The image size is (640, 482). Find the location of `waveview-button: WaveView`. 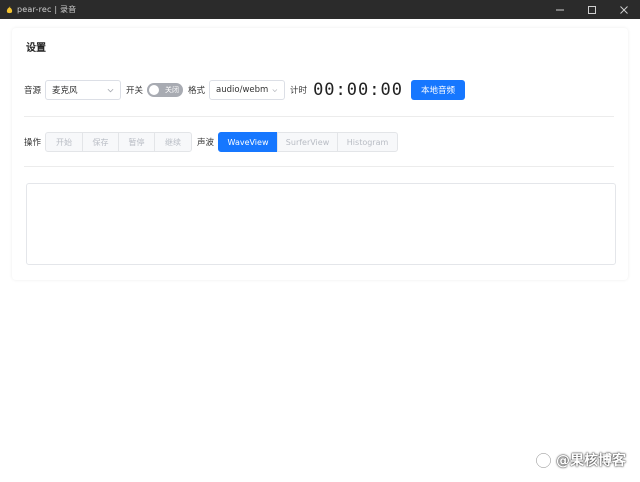

waveview-button: WaveView is located at coordinates (248, 142).